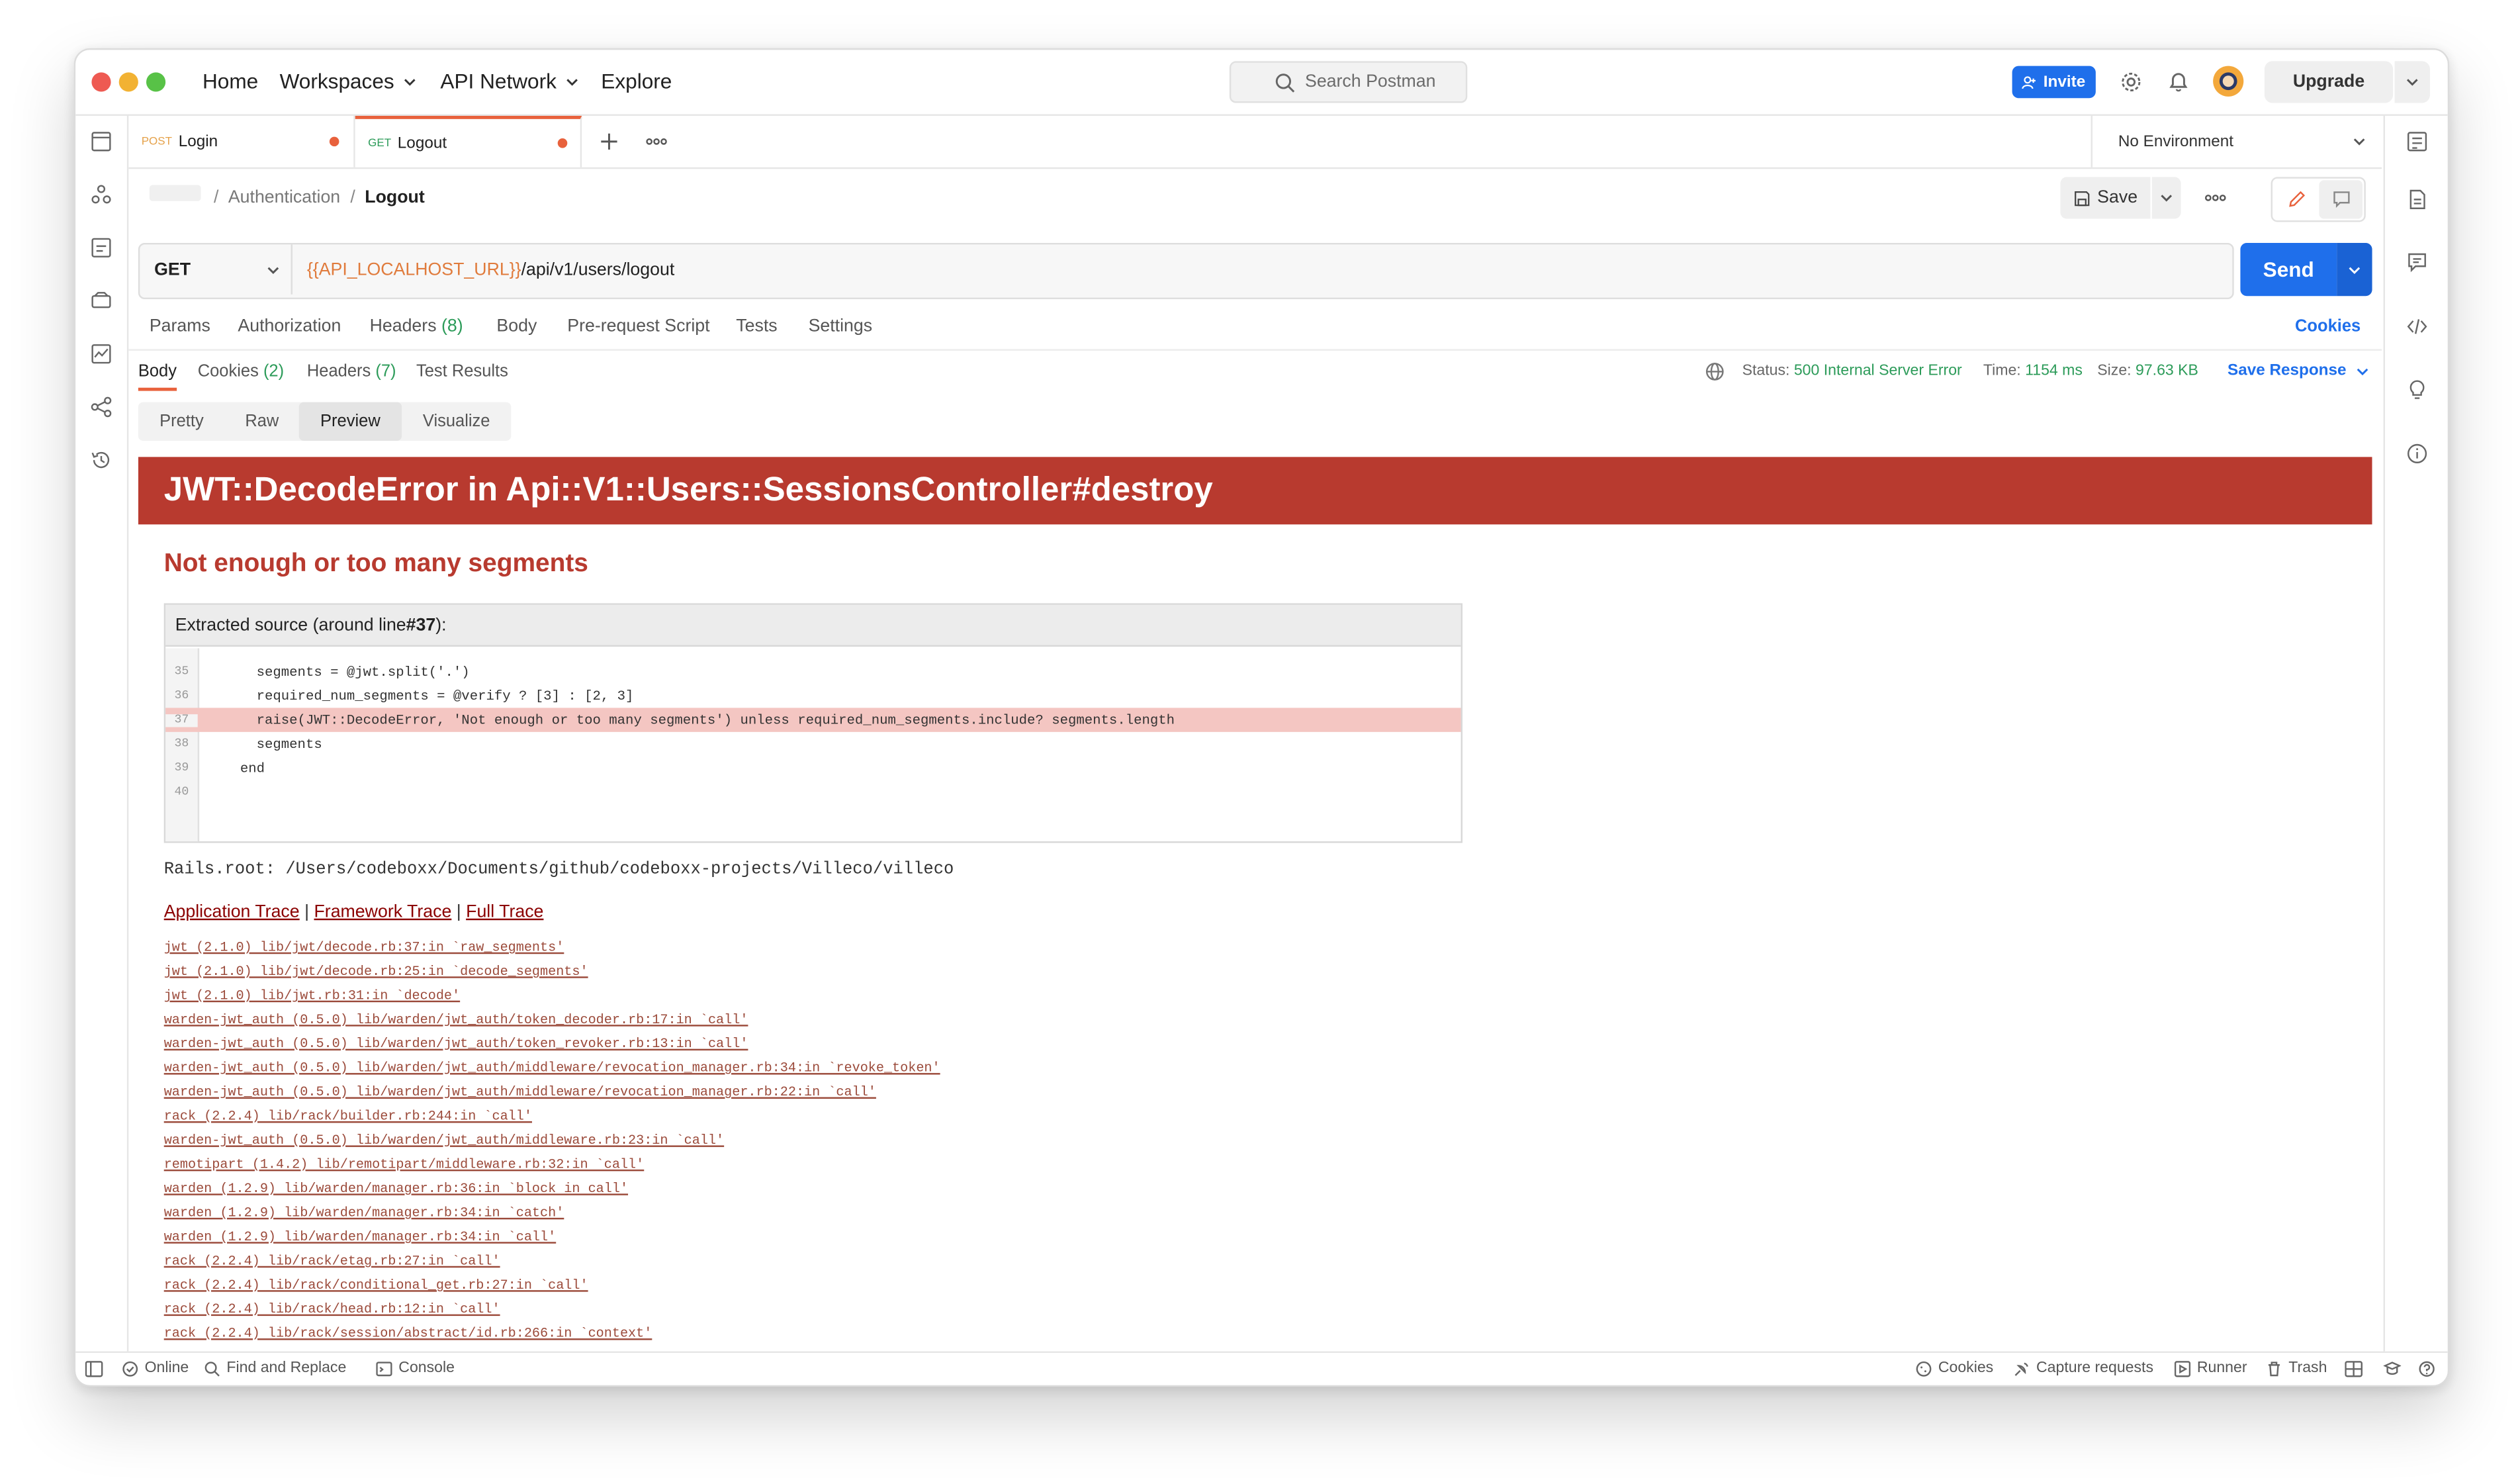 The image size is (2520, 1480). I want to click on nav-api-network: API Network, so click(510, 81).